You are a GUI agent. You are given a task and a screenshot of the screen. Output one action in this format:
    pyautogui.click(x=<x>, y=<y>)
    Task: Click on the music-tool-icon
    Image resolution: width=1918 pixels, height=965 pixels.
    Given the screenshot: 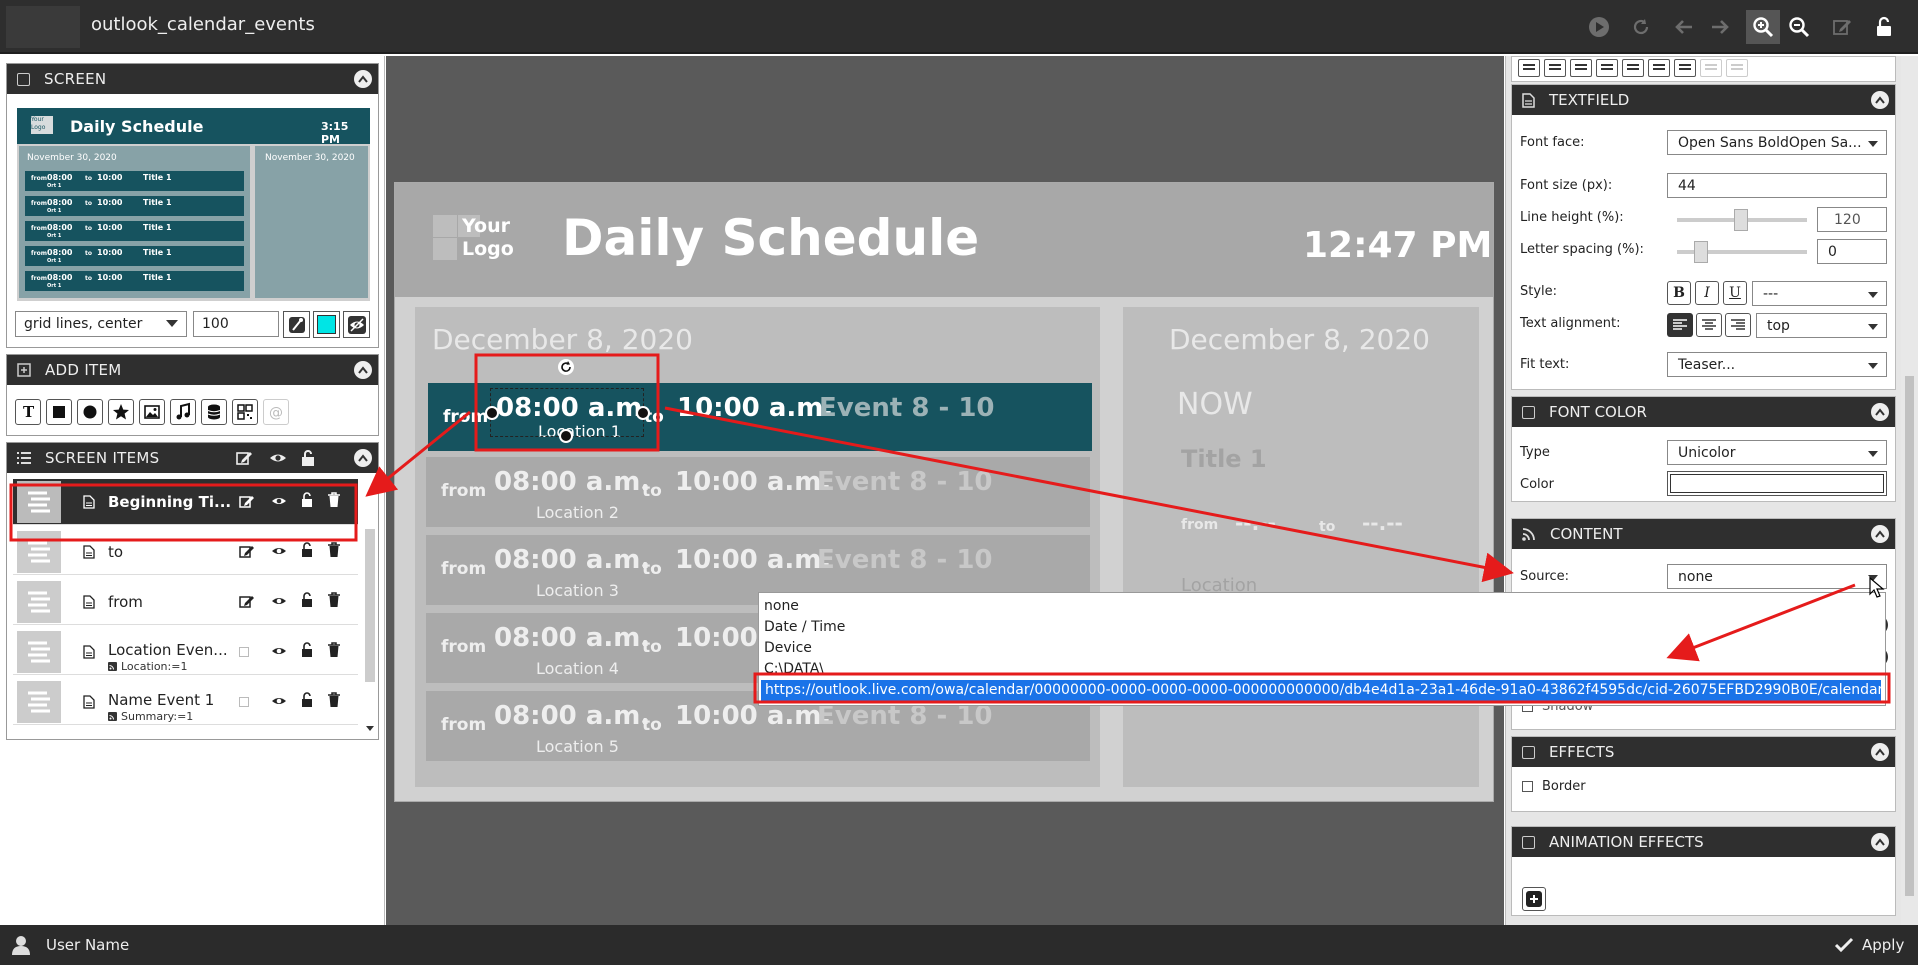 What is the action you would take?
    pyautogui.click(x=183, y=412)
    